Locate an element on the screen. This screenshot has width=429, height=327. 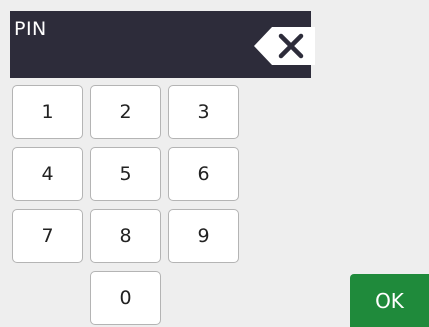
keypad-key-8: 8 is located at coordinates (125, 236).